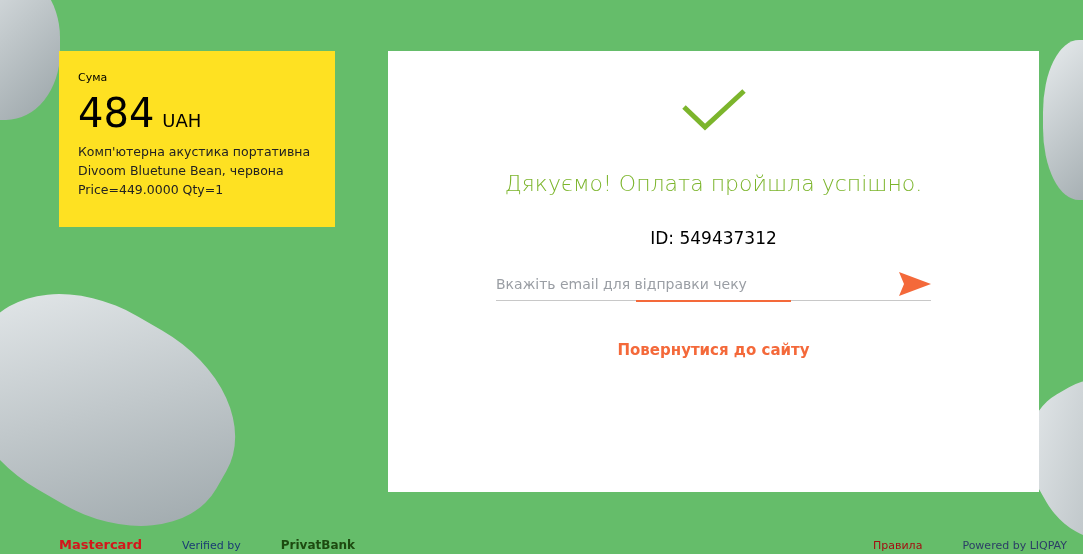  What do you see at coordinates (898, 545) in the screenshot?
I see `footer-link: Правила` at bounding box center [898, 545].